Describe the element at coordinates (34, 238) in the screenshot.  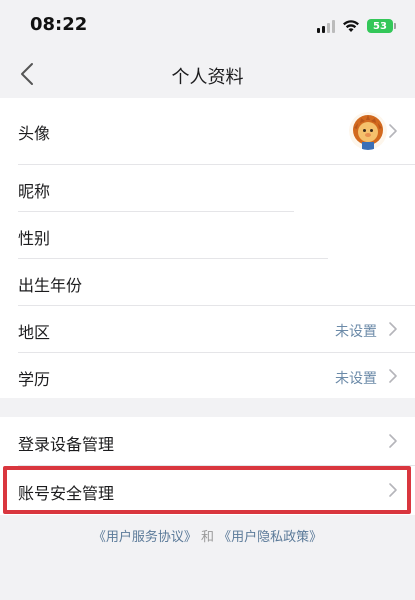
I see `gender-label: 性别` at that location.